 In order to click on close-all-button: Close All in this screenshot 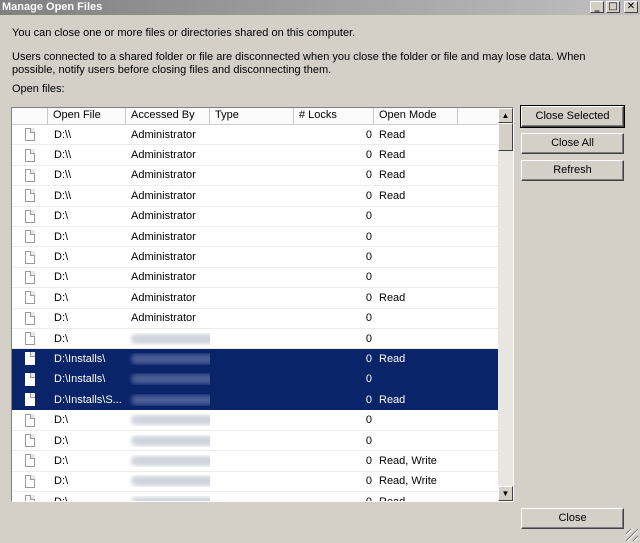, I will do `click(572, 143)`.